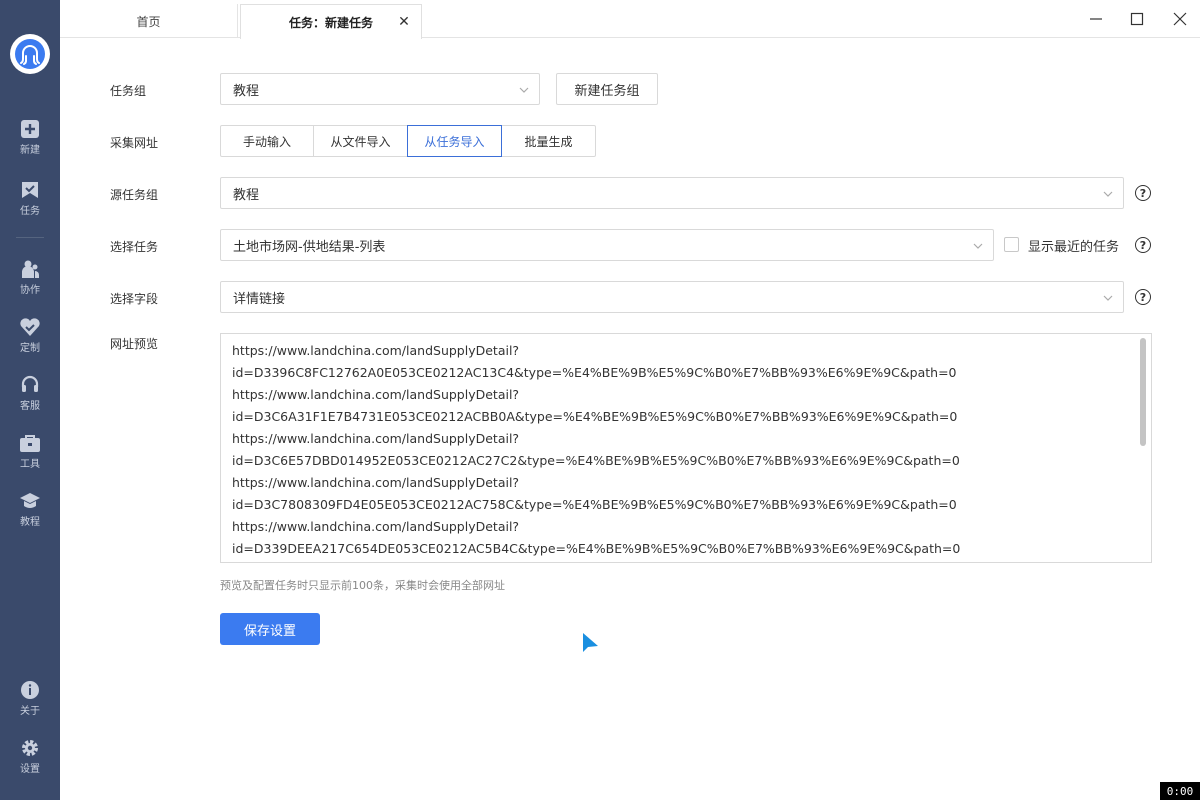 This screenshot has height=800, width=1200. Describe the element at coordinates (30, 711) in the screenshot. I see `nav-about-label: 关于` at that location.